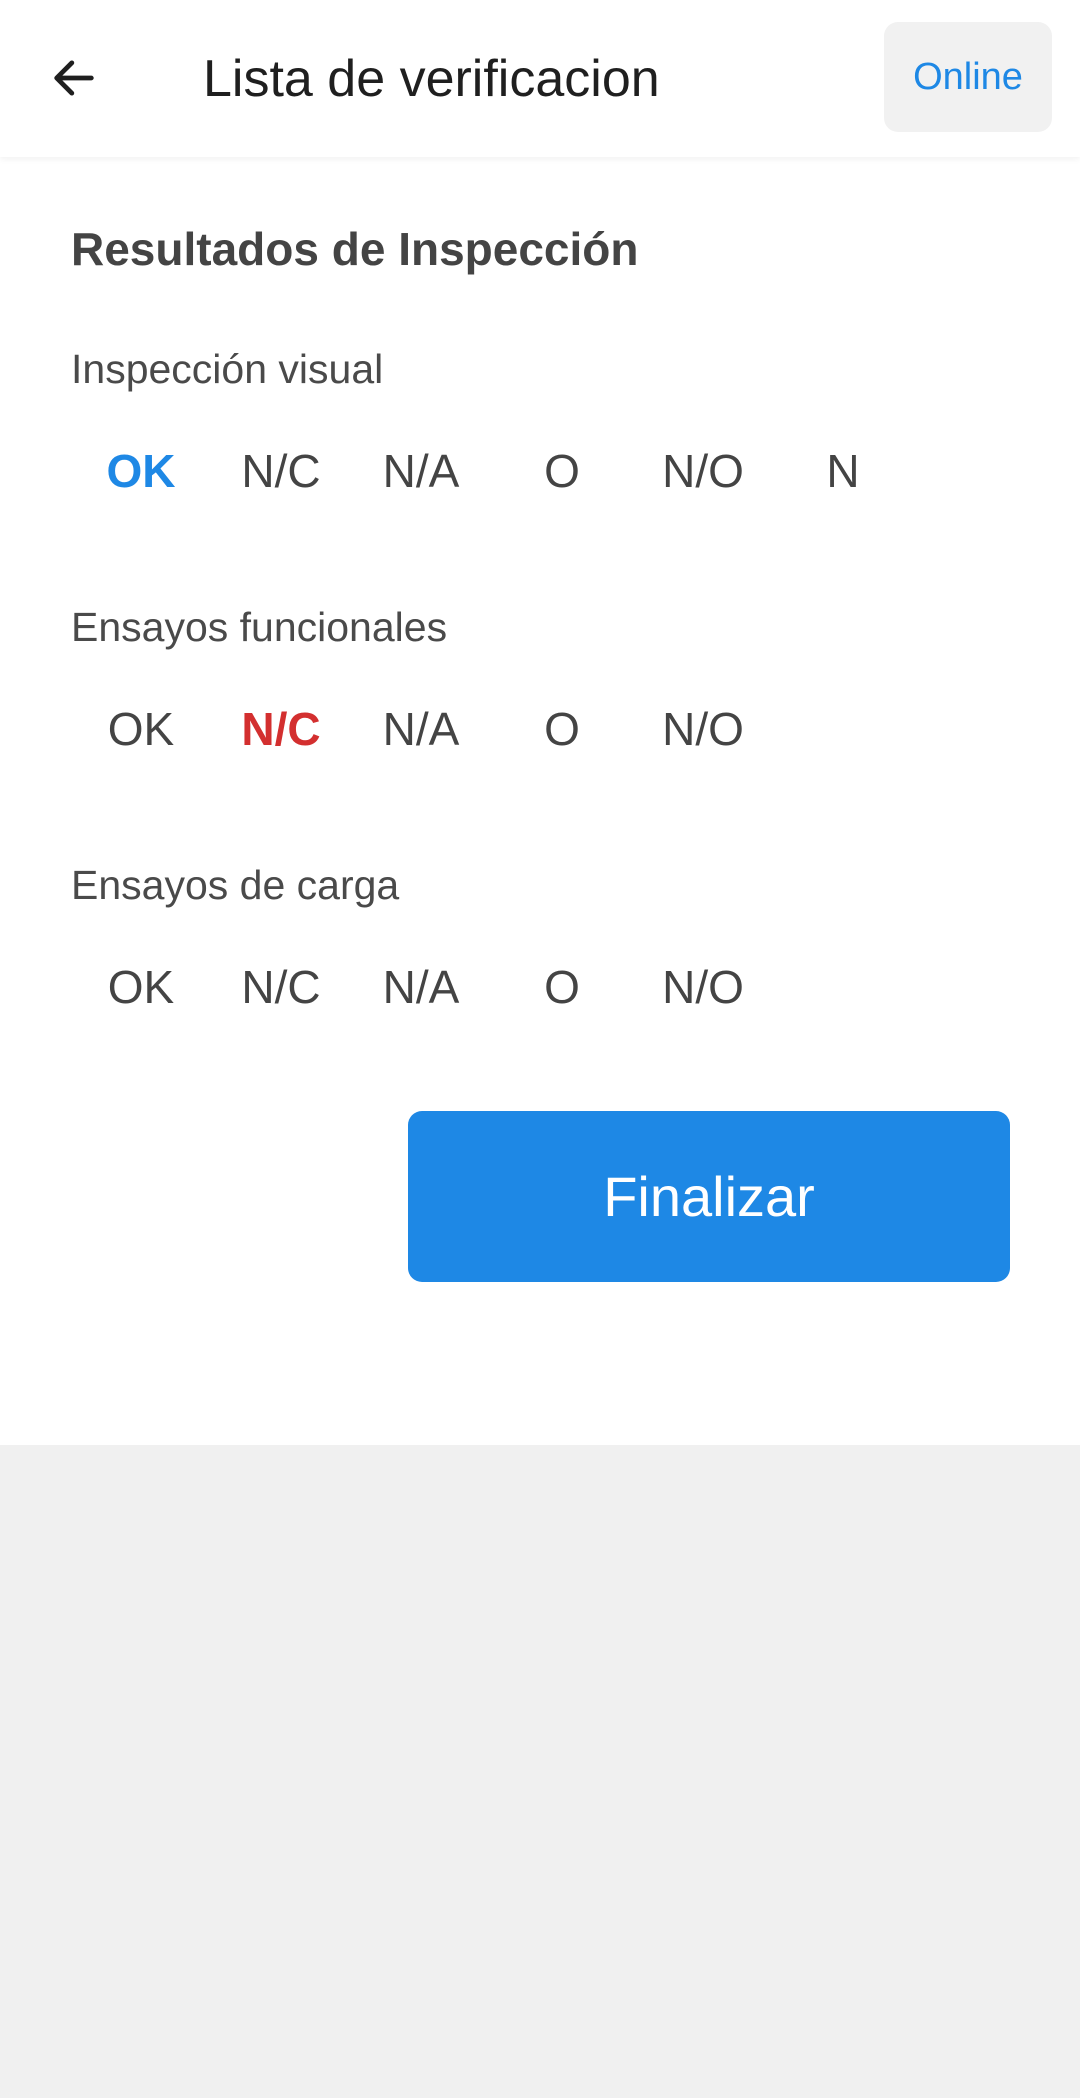  I want to click on group-label-inspeccion-visual: Inspección visual, so click(227, 369).